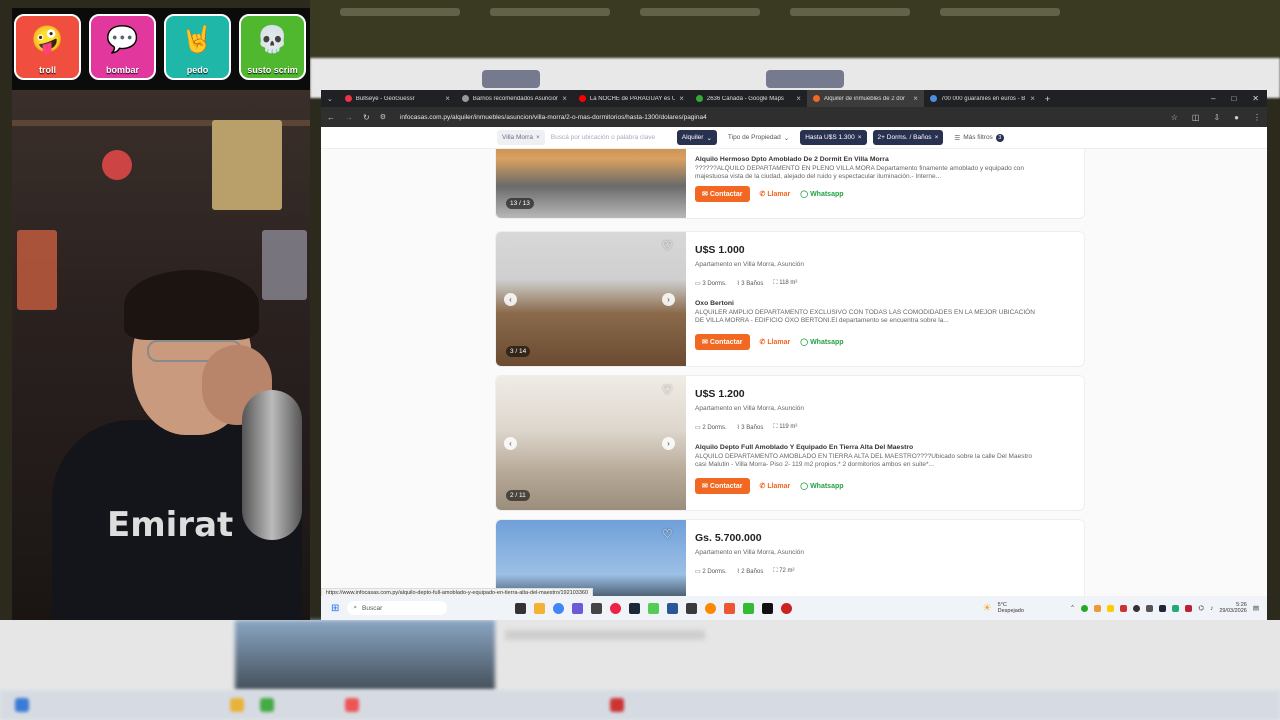 The height and width of the screenshot is (720, 1280). Describe the element at coordinates (1233, 608) in the screenshot. I see `clock: 5:26 29/03/2026` at that location.